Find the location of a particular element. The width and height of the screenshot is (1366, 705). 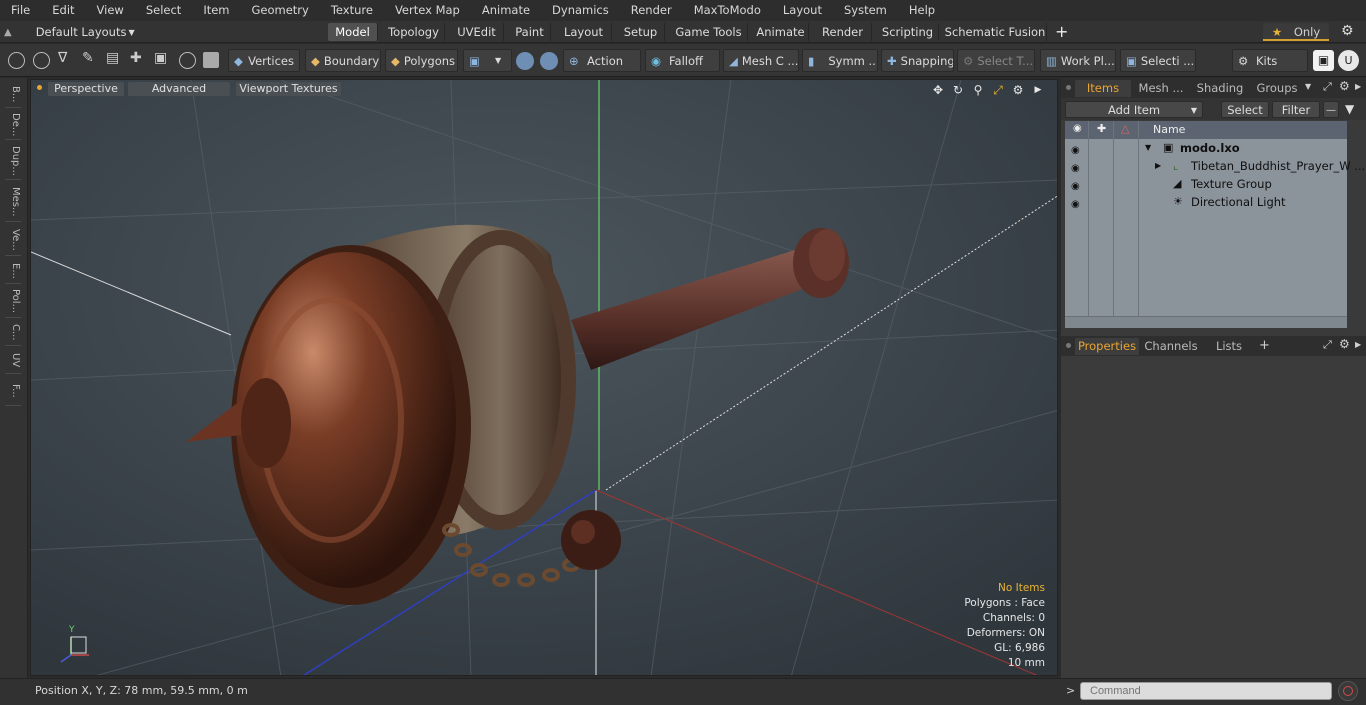

add-item-button: Add Item ▼ is located at coordinates (1134, 109).